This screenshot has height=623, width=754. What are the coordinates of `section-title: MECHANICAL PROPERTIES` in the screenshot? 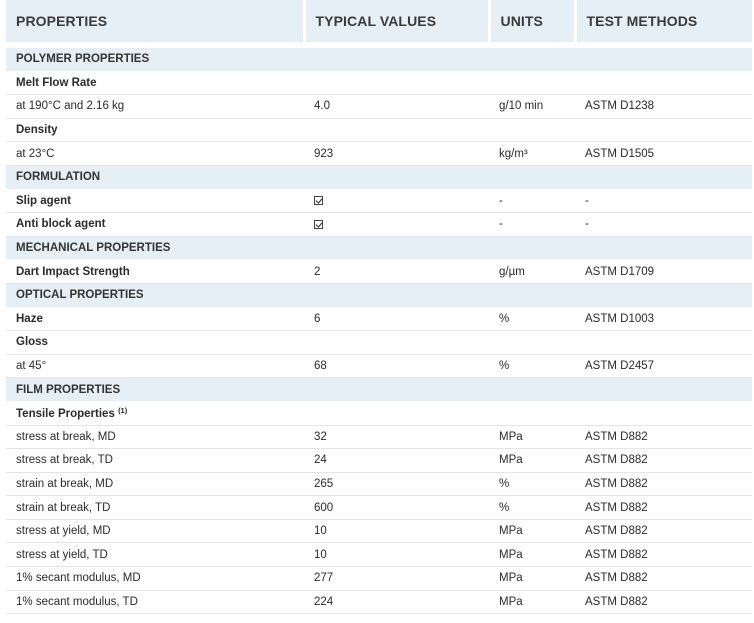 It's located at (379, 248).